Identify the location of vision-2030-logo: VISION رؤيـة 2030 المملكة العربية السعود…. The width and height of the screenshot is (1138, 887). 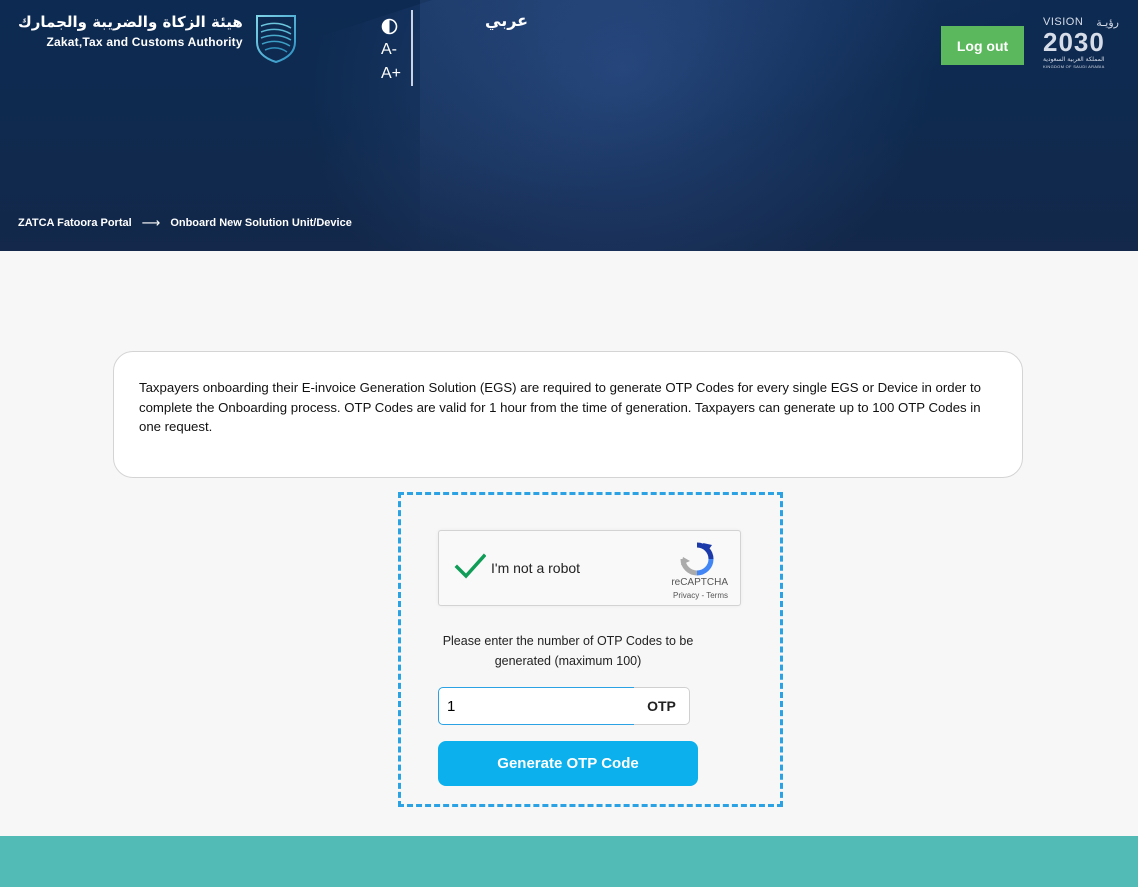
(1083, 45).